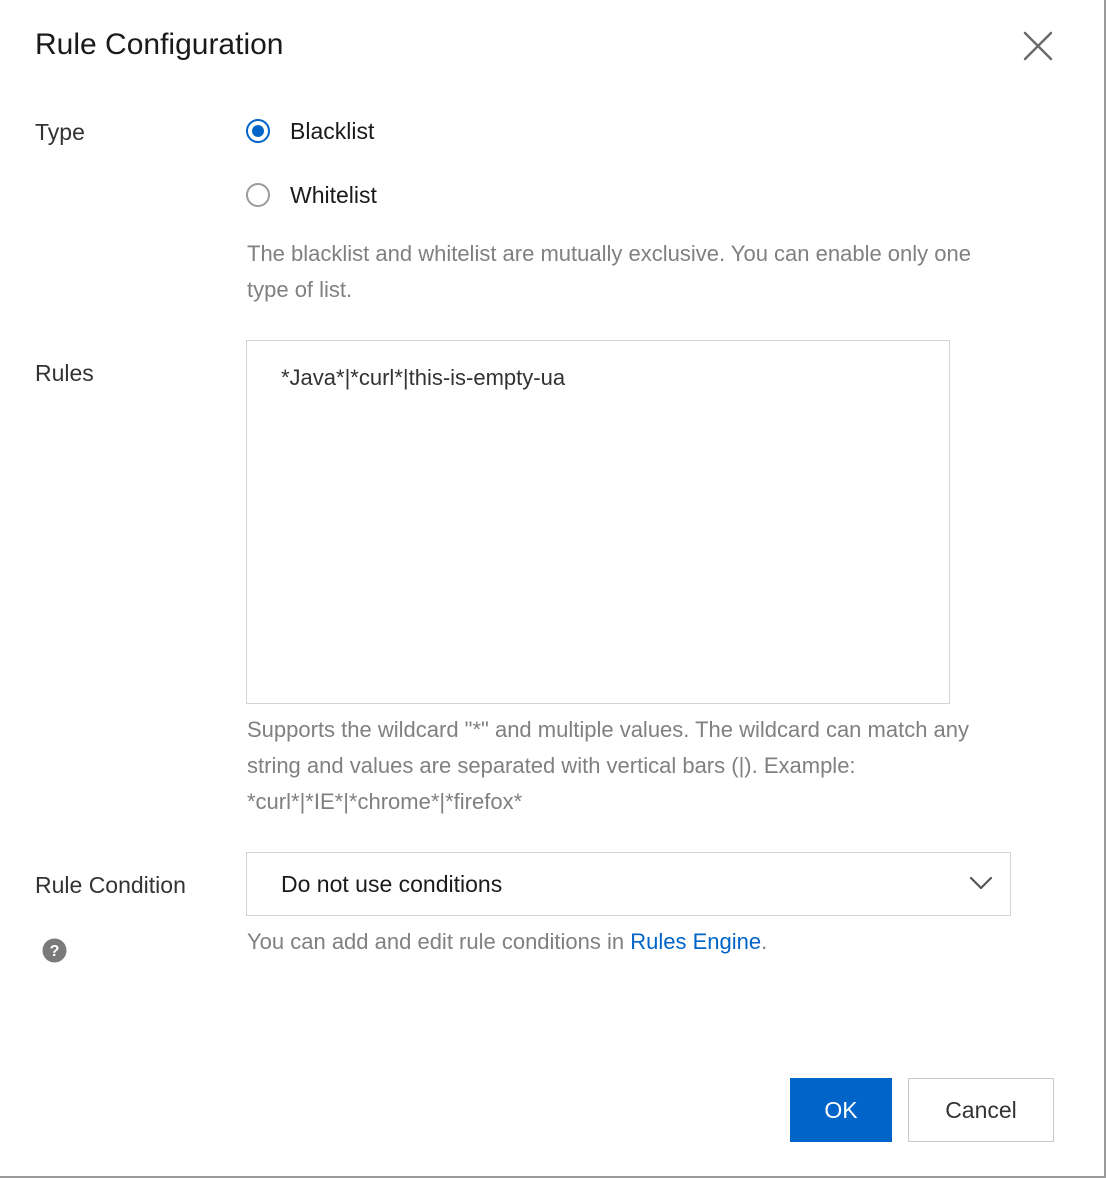 The image size is (1106, 1178). I want to click on rule-condition-help-suffix: ., so click(764, 941).